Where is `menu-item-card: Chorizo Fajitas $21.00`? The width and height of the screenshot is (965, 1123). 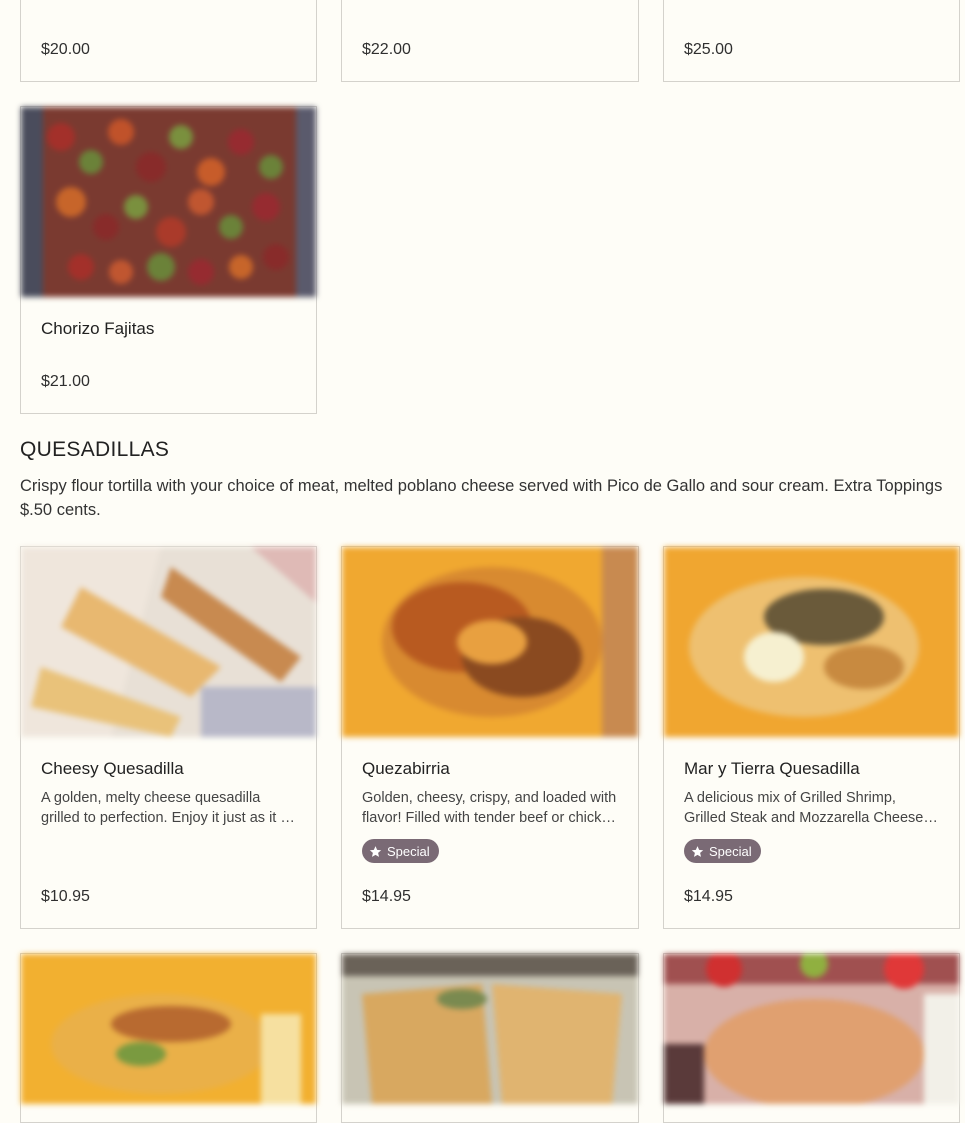 menu-item-card: Chorizo Fajitas $21.00 is located at coordinates (168, 260).